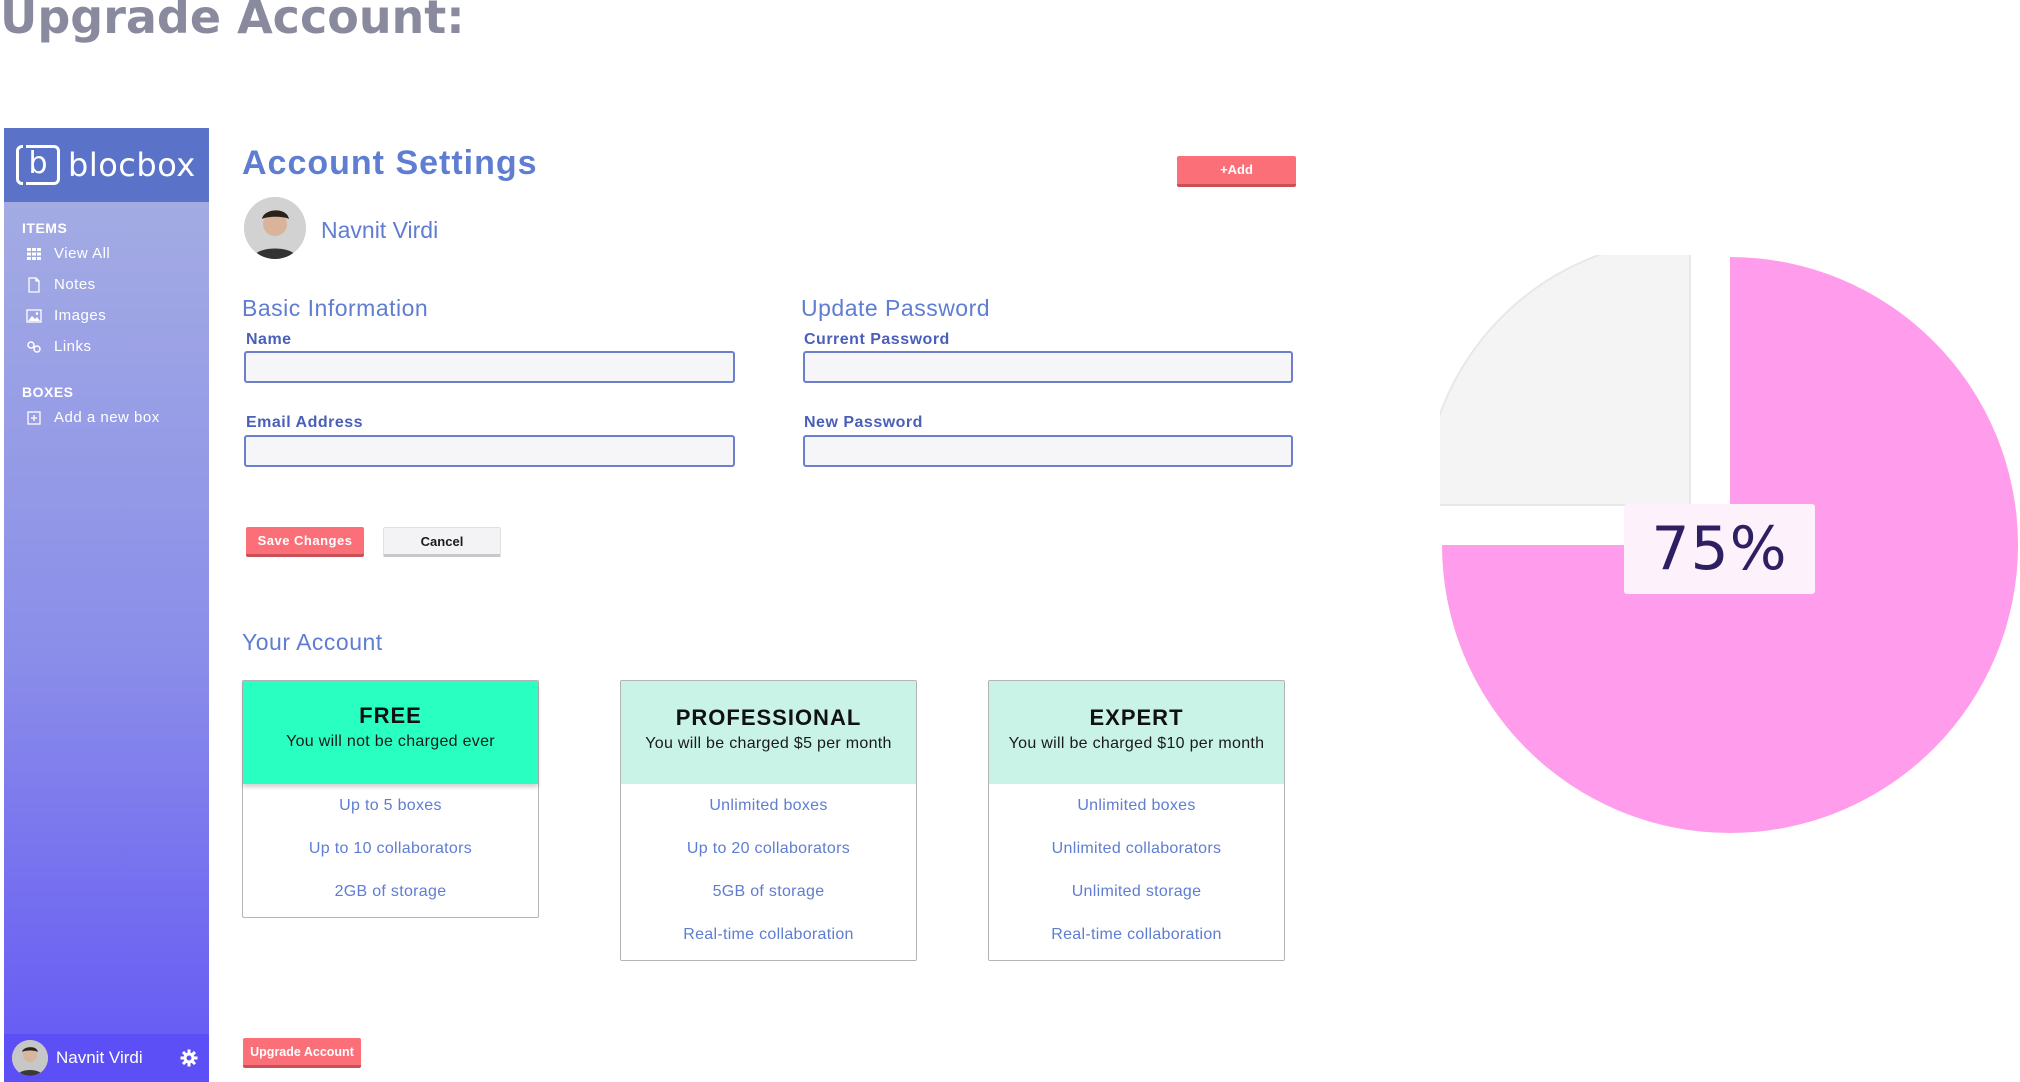  What do you see at coordinates (34, 315) in the screenshot?
I see `image-icon` at bounding box center [34, 315].